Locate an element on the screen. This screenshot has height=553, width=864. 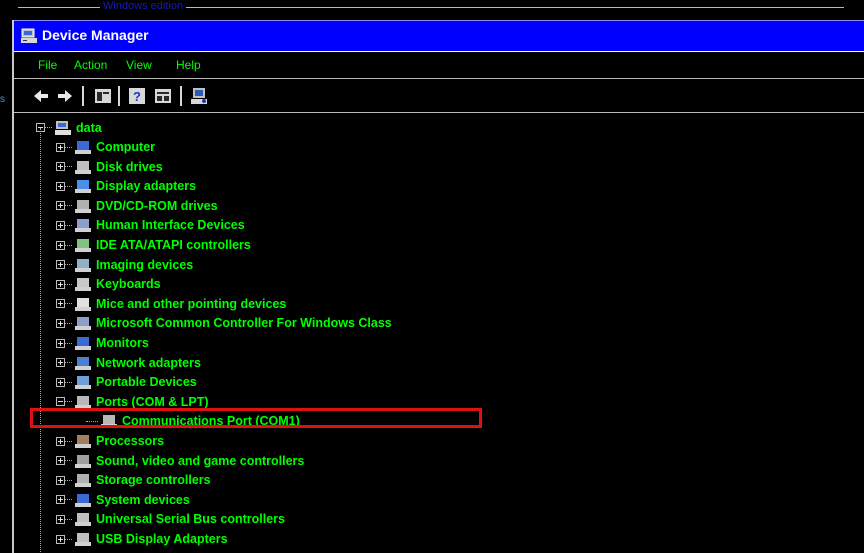
tree-category-label: Sound, video and game controllers is located at coordinates (200, 460).